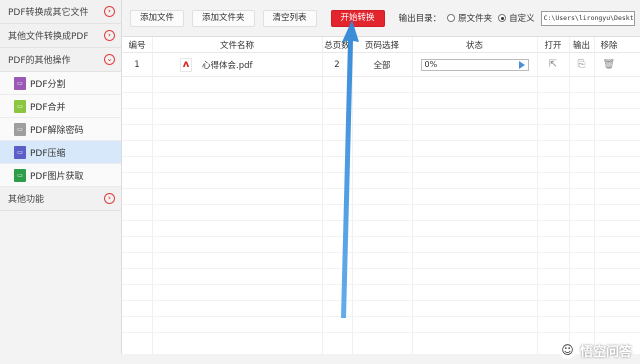 This screenshot has height=364, width=640. What do you see at coordinates (502, 18) in the screenshot?
I see `radio-selected-icon` at bounding box center [502, 18].